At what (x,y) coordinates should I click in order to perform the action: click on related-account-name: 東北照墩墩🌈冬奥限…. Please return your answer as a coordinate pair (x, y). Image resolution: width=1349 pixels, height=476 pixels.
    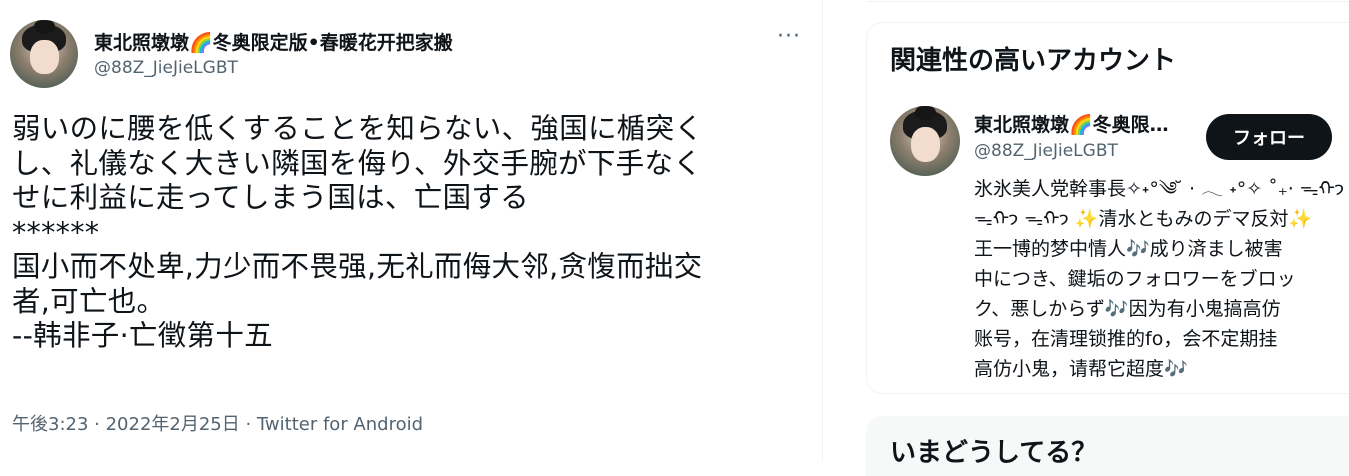
    Looking at the image, I should click on (1085, 123).